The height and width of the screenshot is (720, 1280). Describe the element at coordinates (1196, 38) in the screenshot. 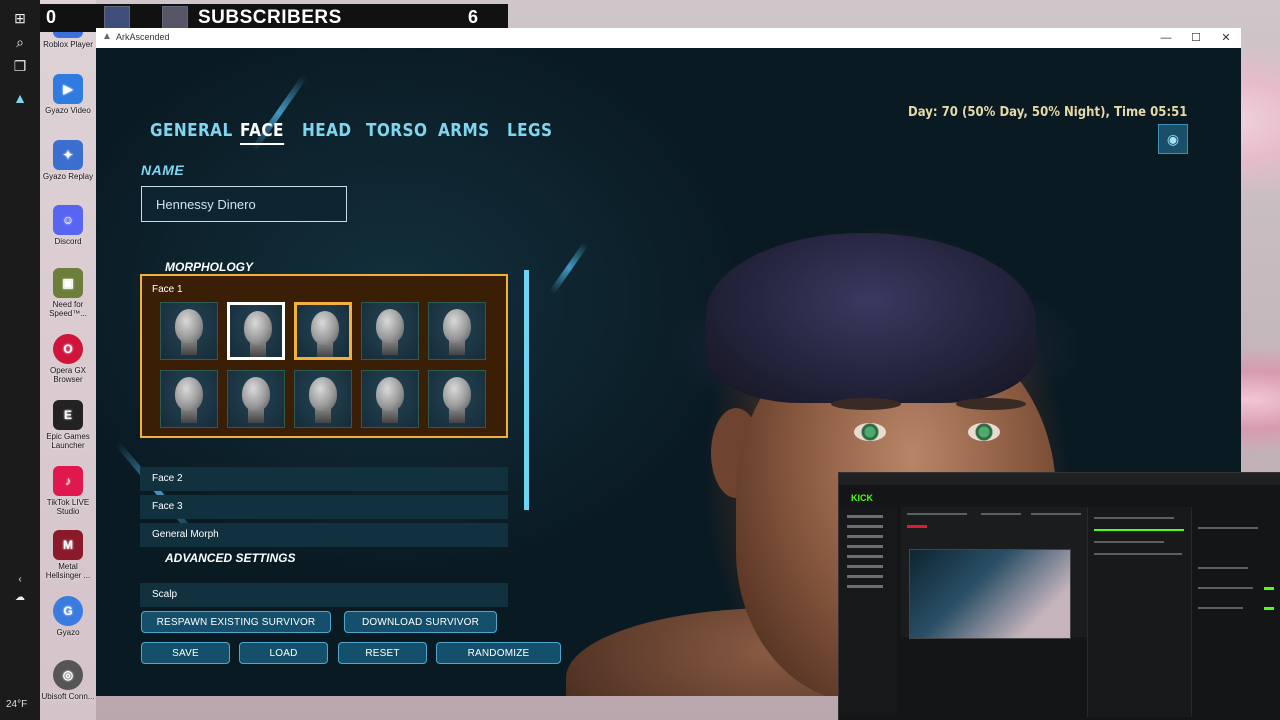

I see `maximize-button: ☐` at that location.